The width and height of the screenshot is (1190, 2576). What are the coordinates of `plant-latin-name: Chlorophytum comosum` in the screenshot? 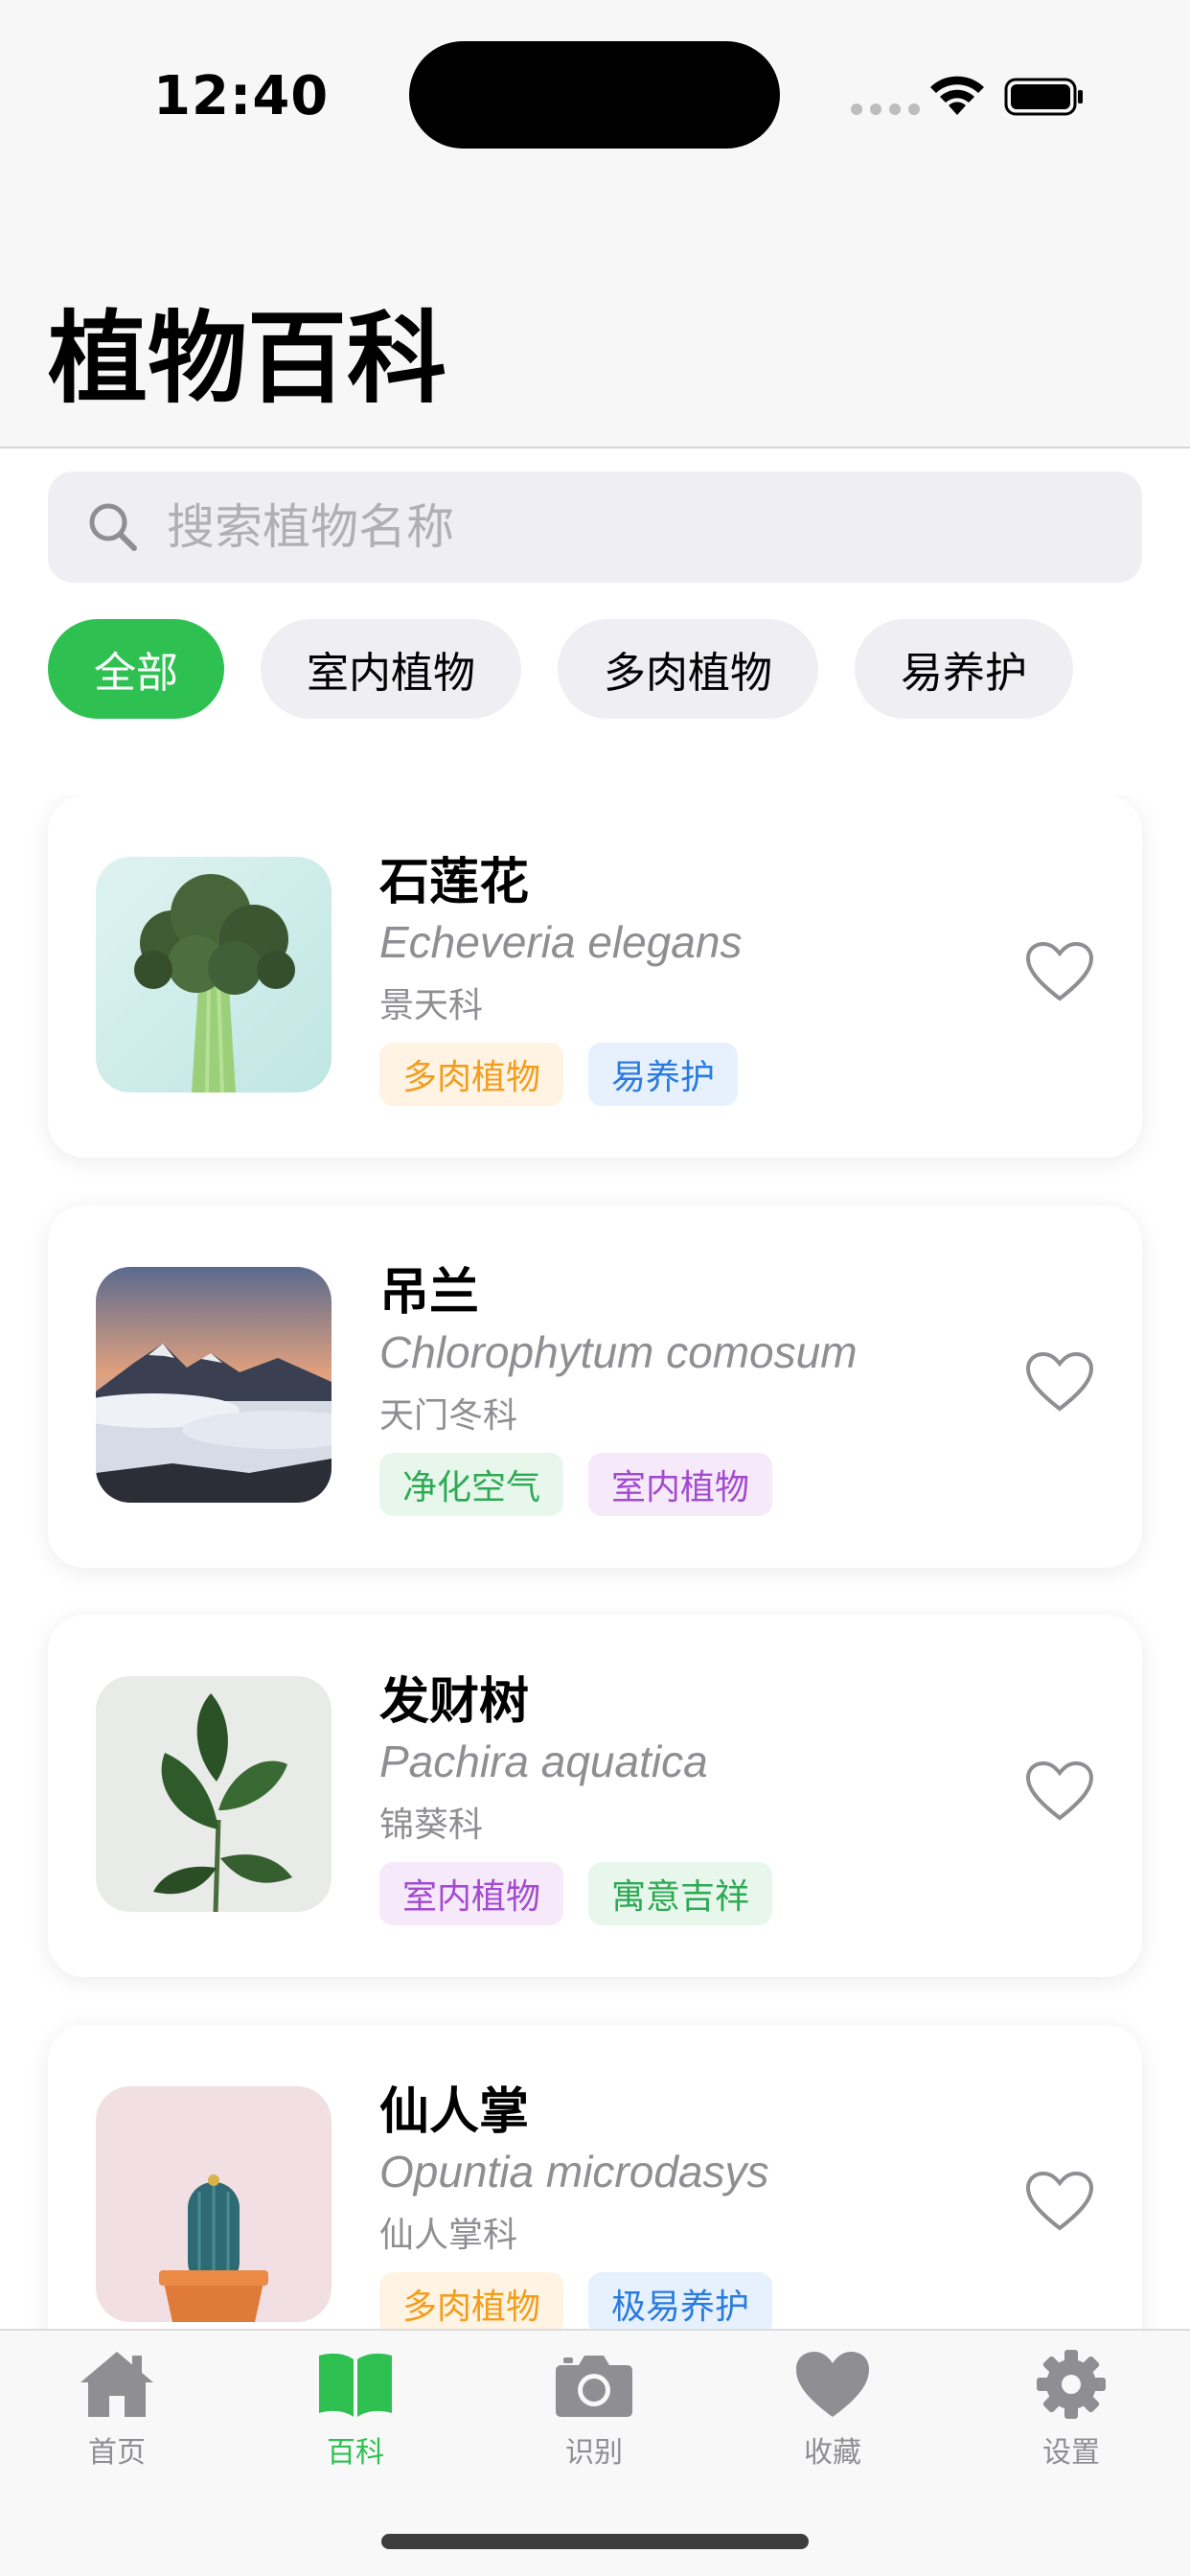 It's located at (619, 1352).